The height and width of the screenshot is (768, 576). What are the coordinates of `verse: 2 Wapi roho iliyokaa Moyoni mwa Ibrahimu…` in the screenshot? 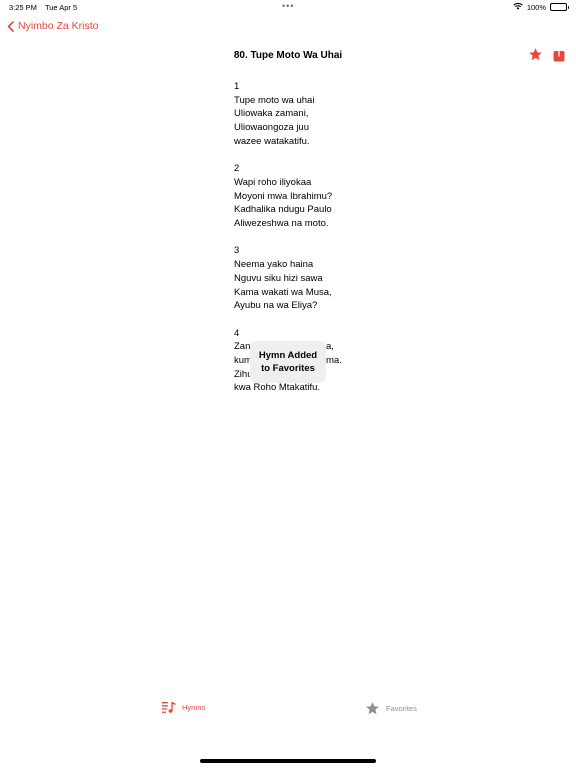 It's located at (314, 196).